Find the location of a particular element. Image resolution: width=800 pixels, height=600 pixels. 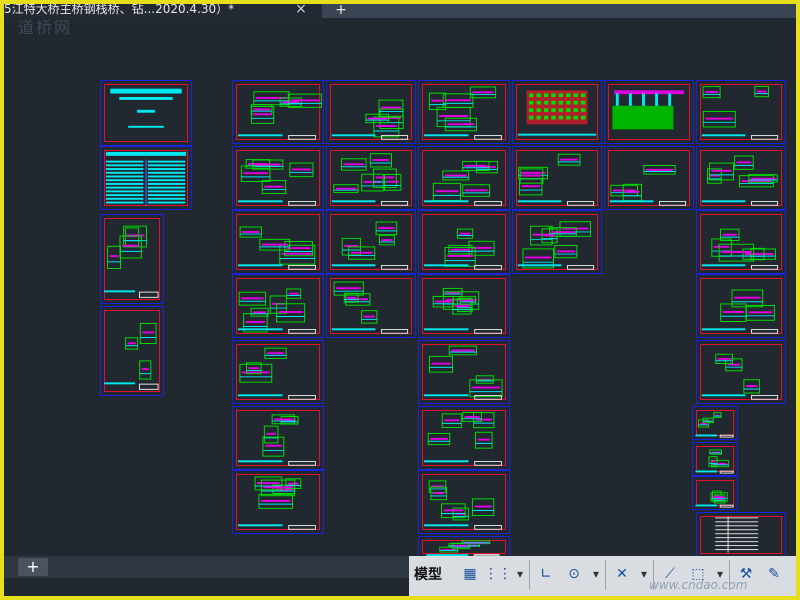

close-icon: × is located at coordinates (301, 10).